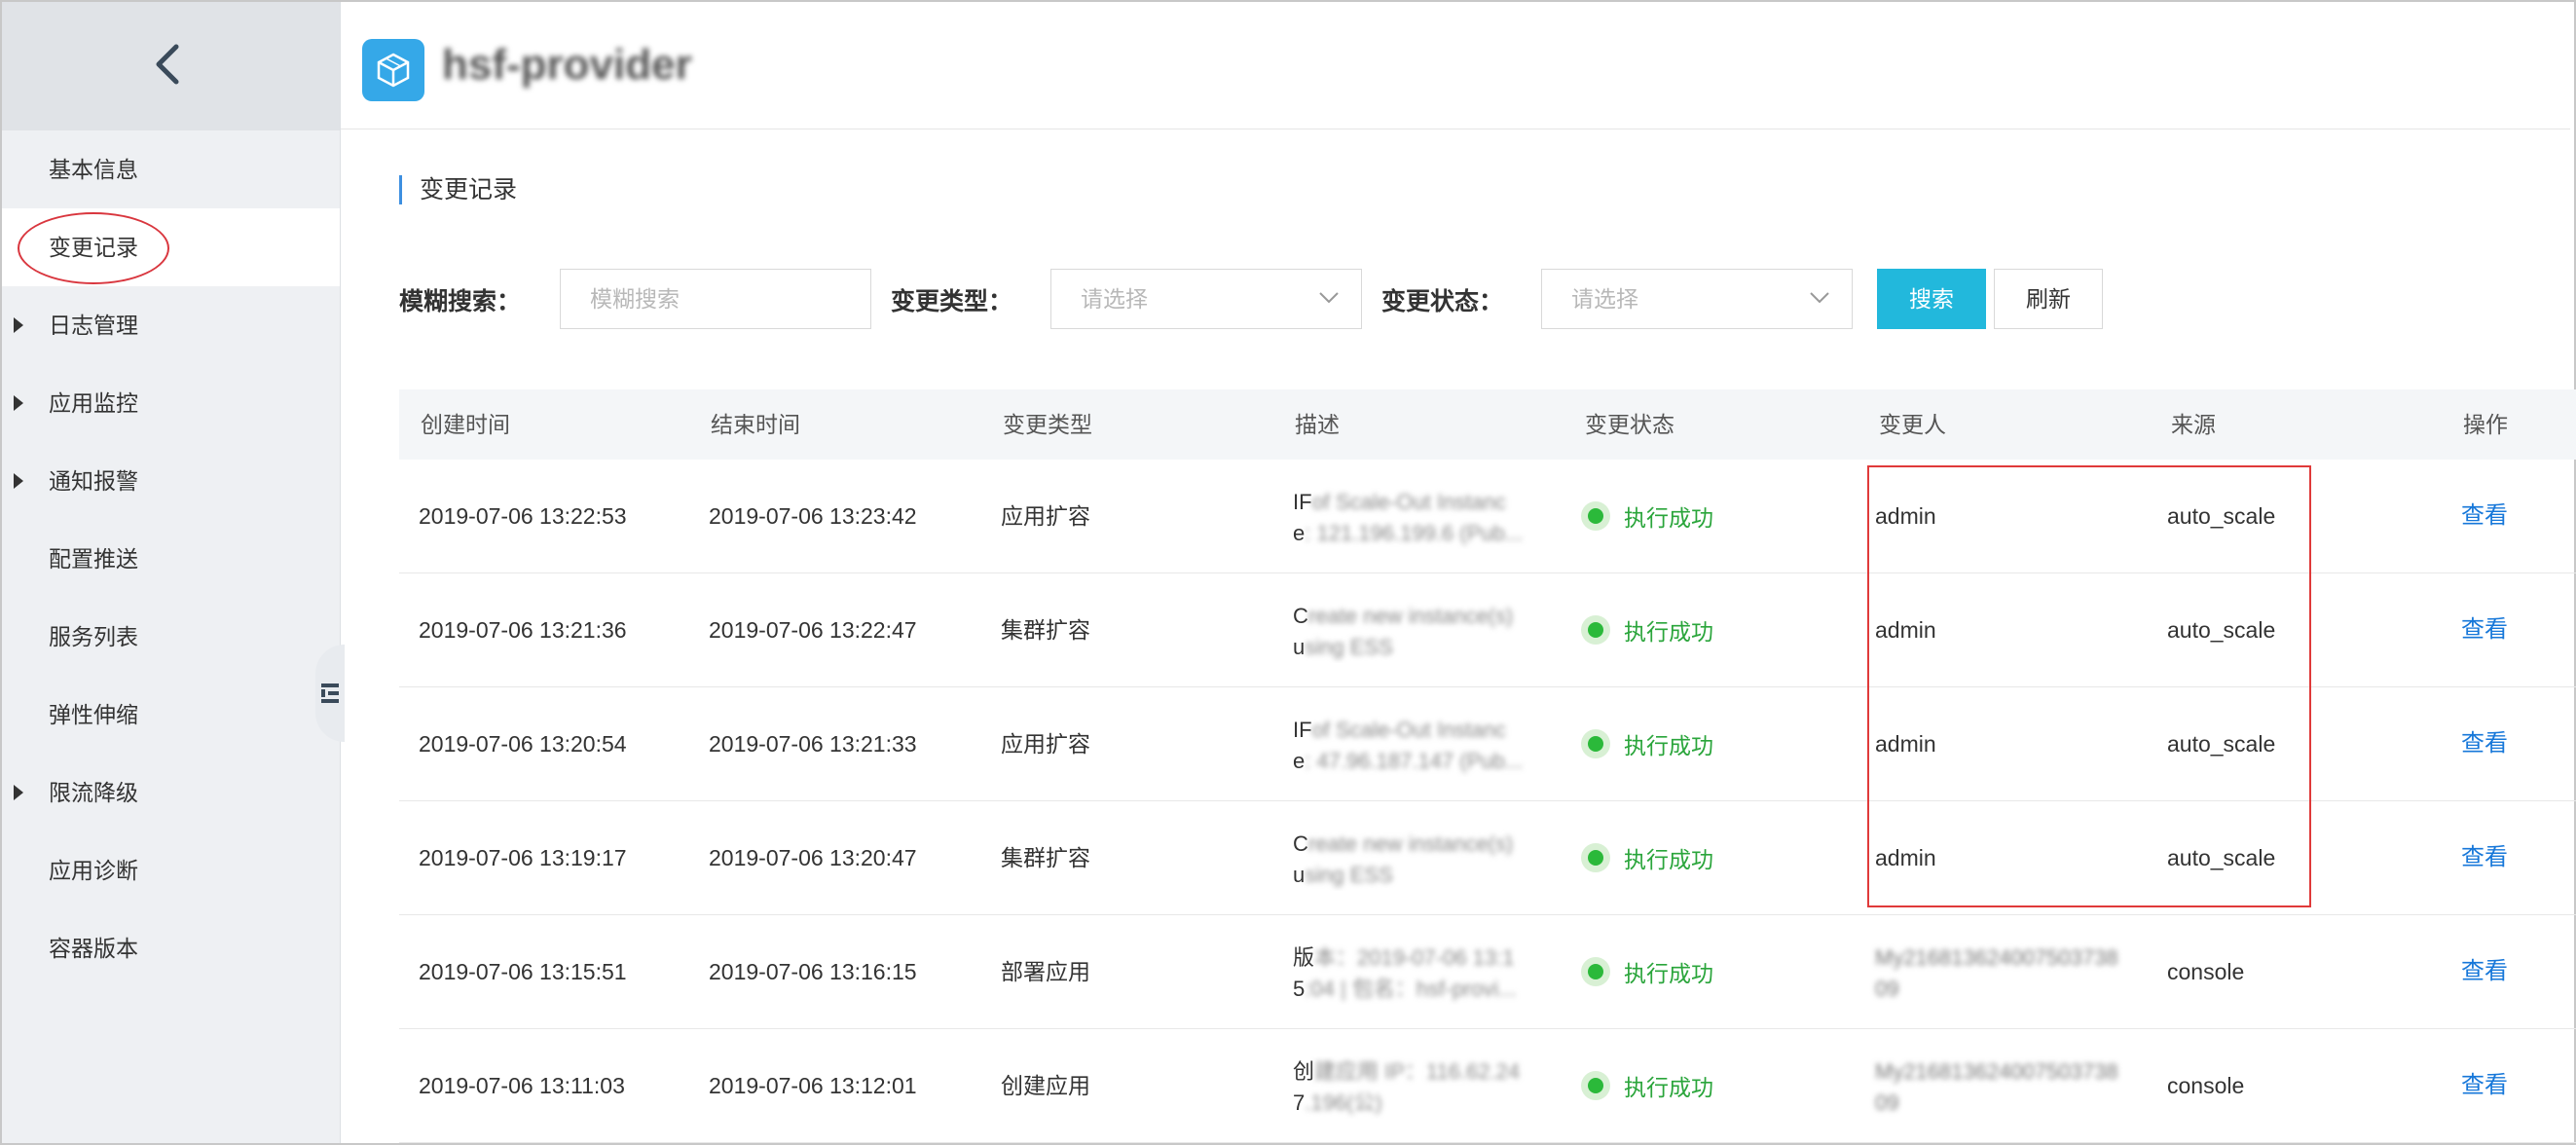 The width and height of the screenshot is (2576, 1145). I want to click on sidebar-item: 弹性伸缩, so click(171, 715).